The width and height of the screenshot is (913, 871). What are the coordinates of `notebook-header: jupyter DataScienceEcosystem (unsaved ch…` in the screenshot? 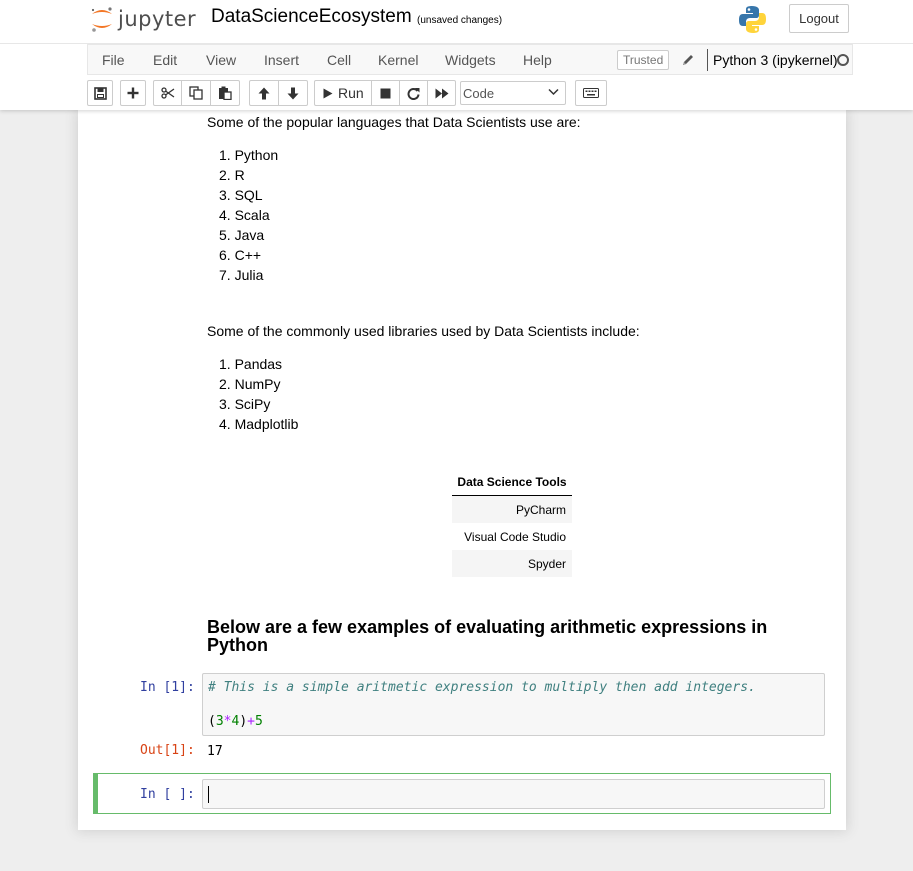 It's located at (456, 55).